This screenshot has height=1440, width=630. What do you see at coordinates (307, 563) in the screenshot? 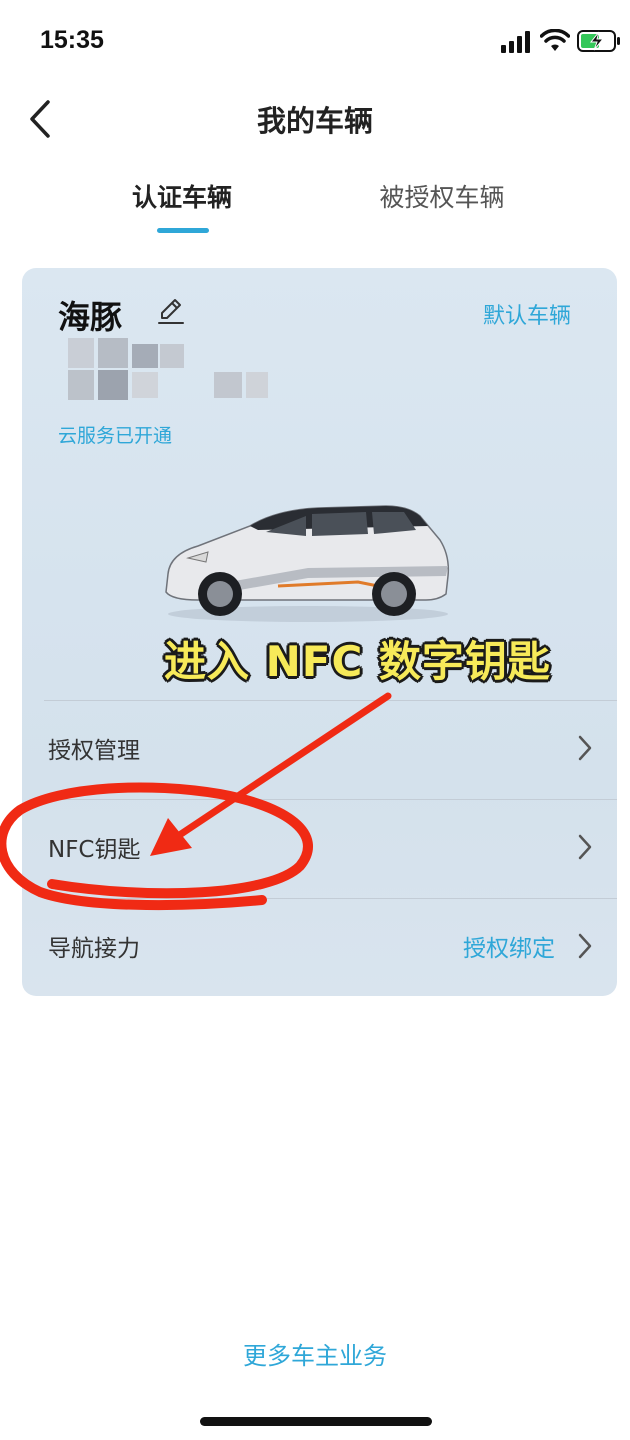
I see `car-image` at bounding box center [307, 563].